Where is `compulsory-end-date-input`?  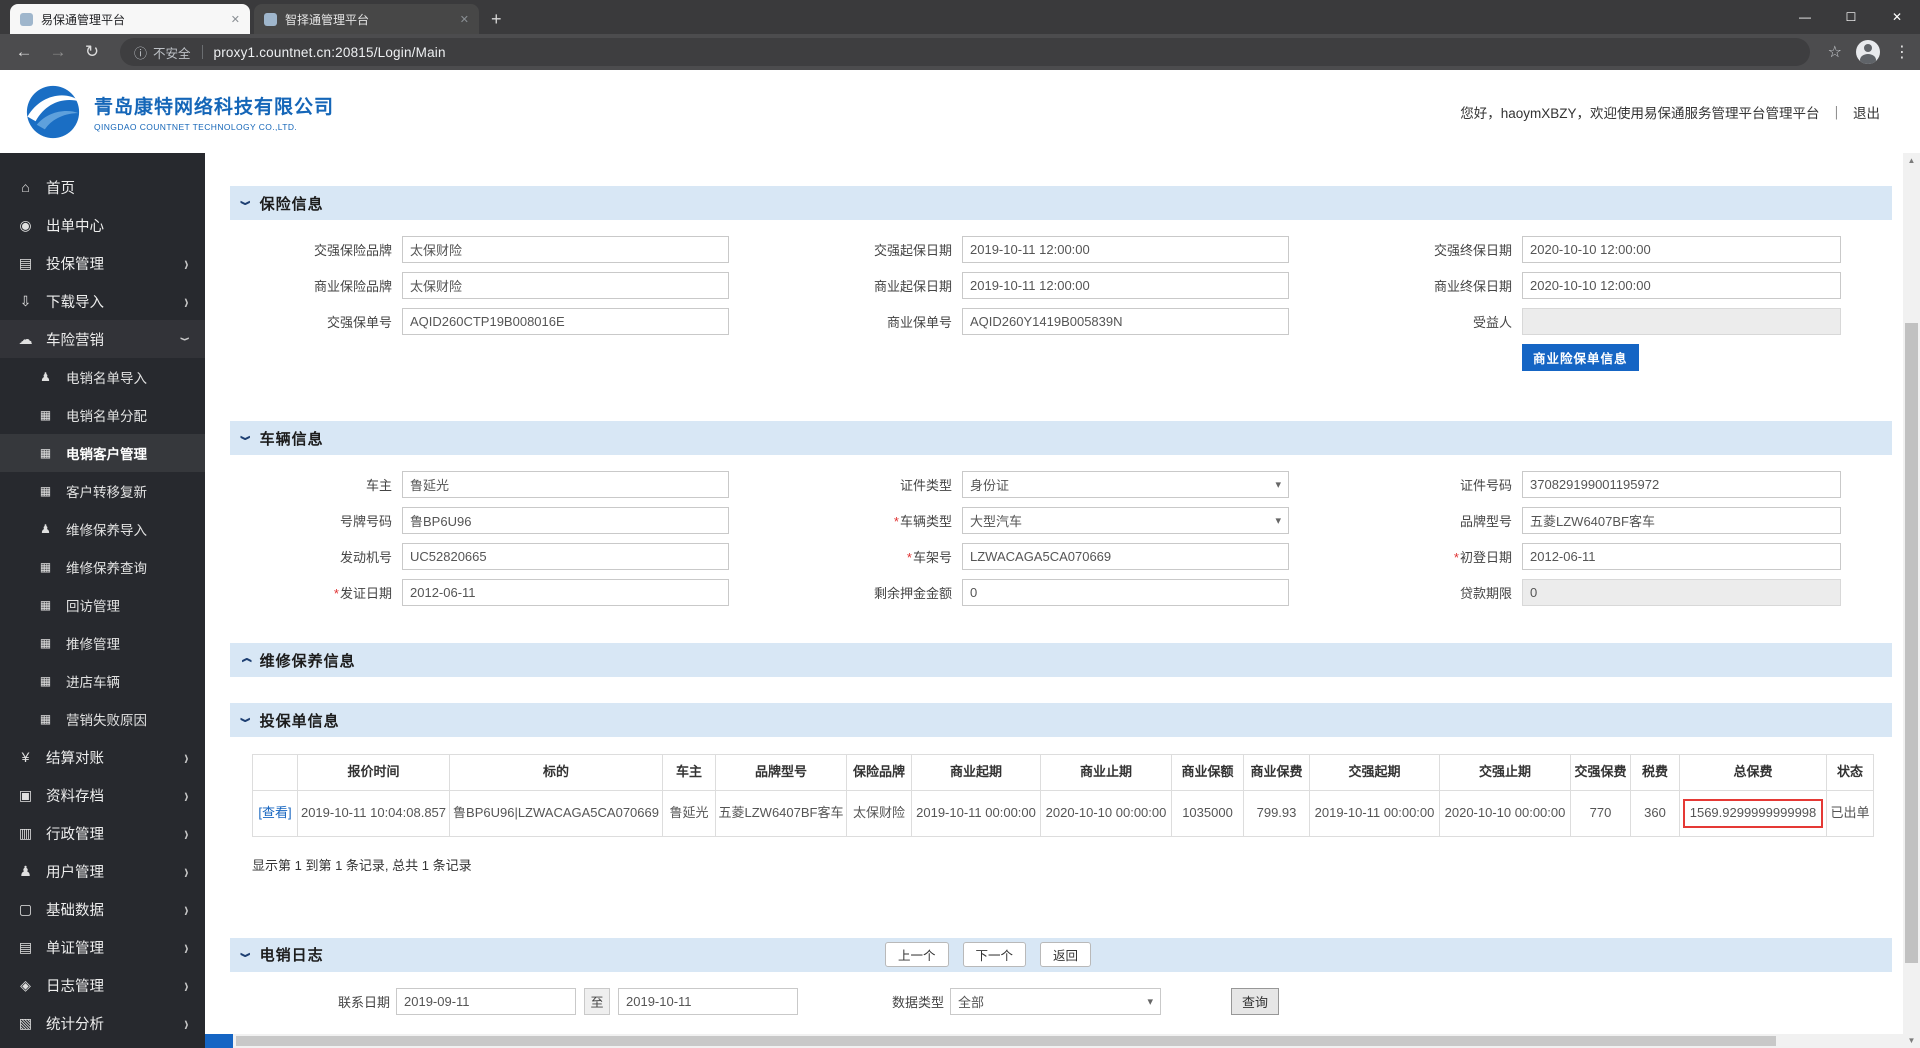 compulsory-end-date-input is located at coordinates (1681, 249).